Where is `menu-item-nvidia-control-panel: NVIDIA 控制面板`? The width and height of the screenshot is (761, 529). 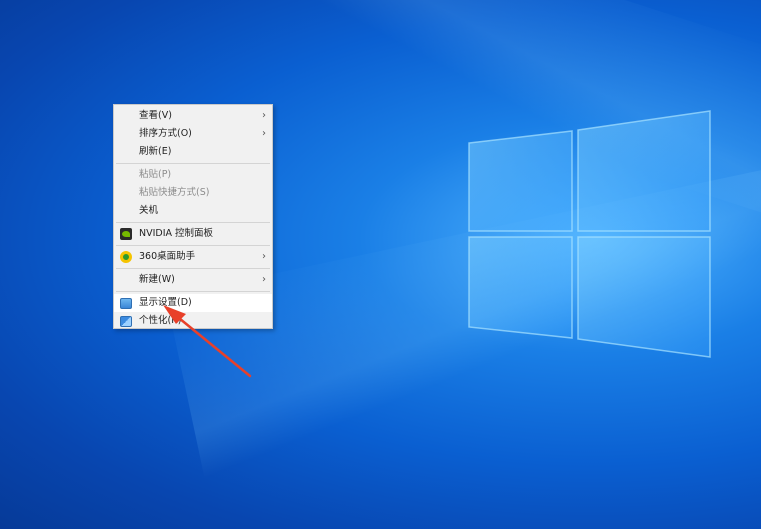
menu-item-nvidia-control-panel: NVIDIA 控制面板 is located at coordinates (193, 234).